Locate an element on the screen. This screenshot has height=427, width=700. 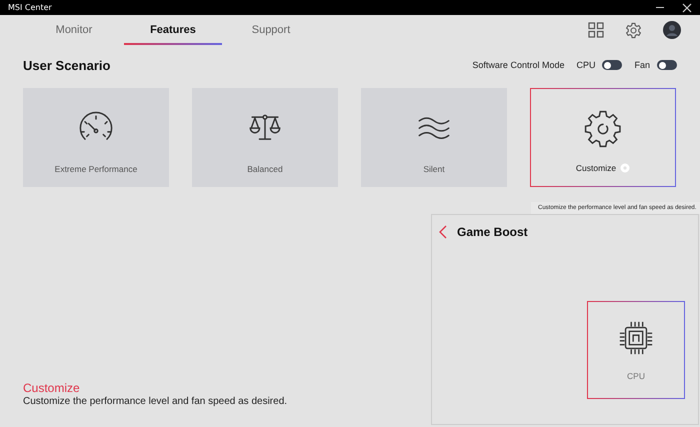
panel-title: Game Boost is located at coordinates (492, 232).